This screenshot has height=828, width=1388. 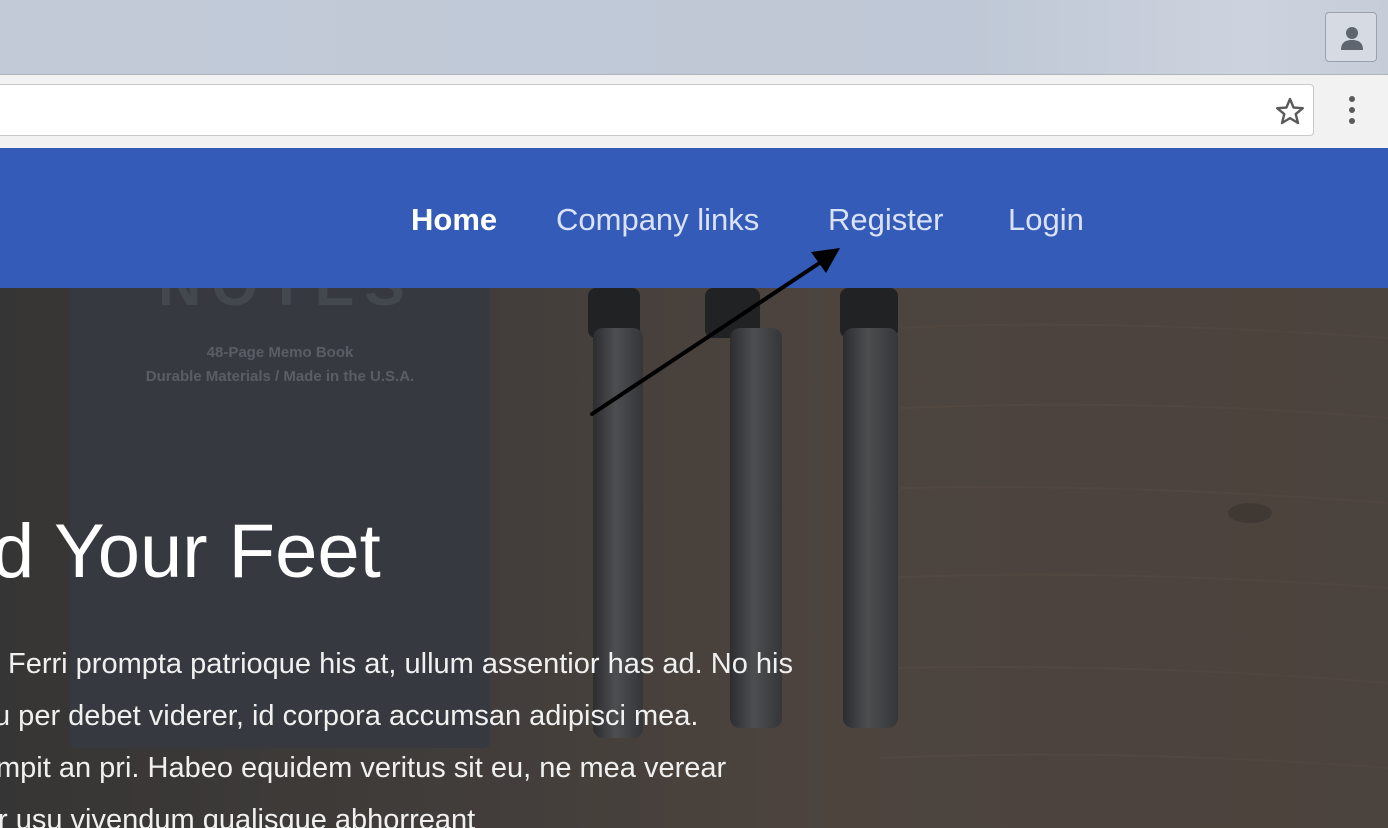 I want to click on star-icon, so click(x=1290, y=112).